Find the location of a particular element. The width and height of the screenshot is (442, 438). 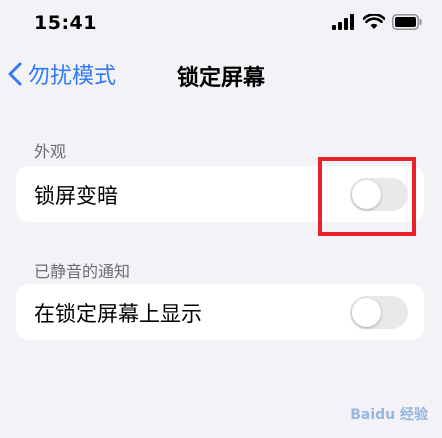

show-on-lock-screen-toggle is located at coordinates (379, 312).